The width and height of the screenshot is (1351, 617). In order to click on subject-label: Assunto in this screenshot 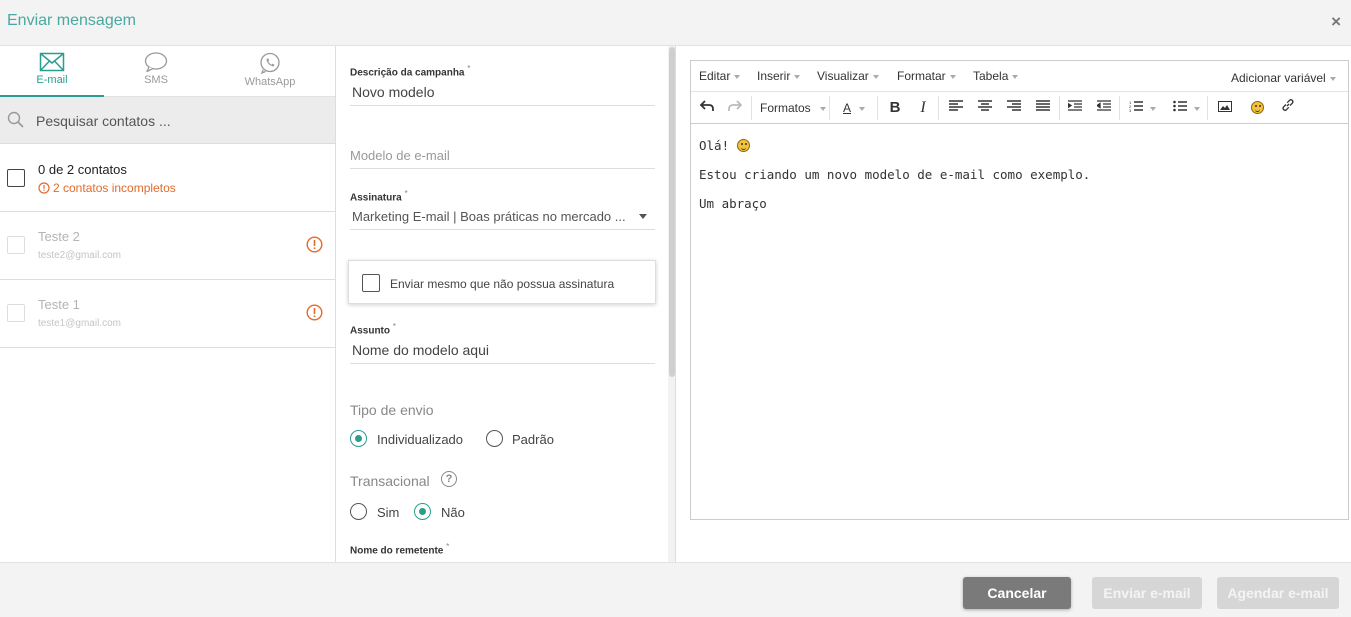, I will do `click(370, 331)`.